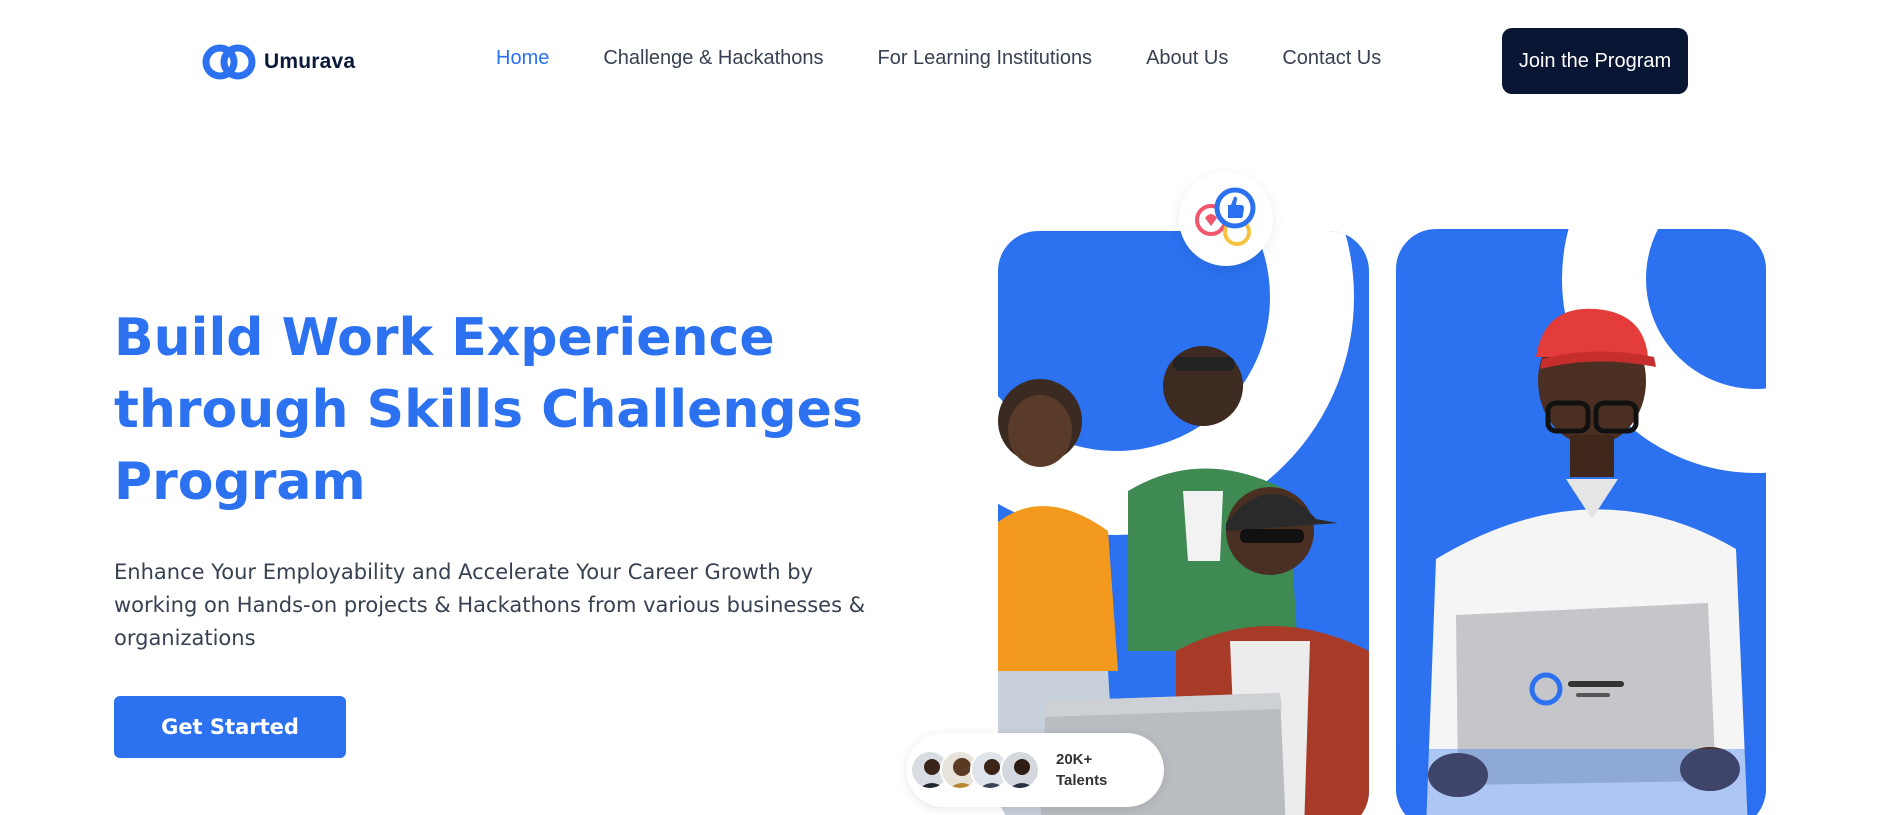 This screenshot has width=1887, height=815. Describe the element at coordinates (1187, 58) in the screenshot. I see `nav-link-about: About Us` at that location.